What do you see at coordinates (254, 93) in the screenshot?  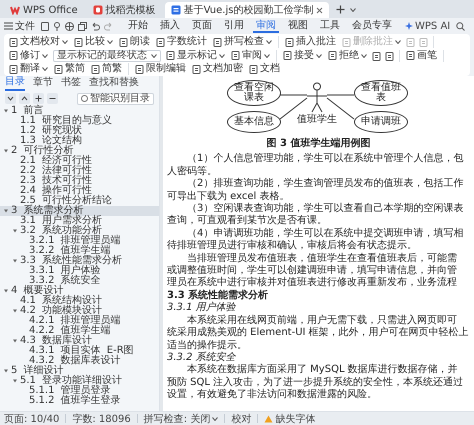 I see `use-case: 查看空闲课表` at bounding box center [254, 93].